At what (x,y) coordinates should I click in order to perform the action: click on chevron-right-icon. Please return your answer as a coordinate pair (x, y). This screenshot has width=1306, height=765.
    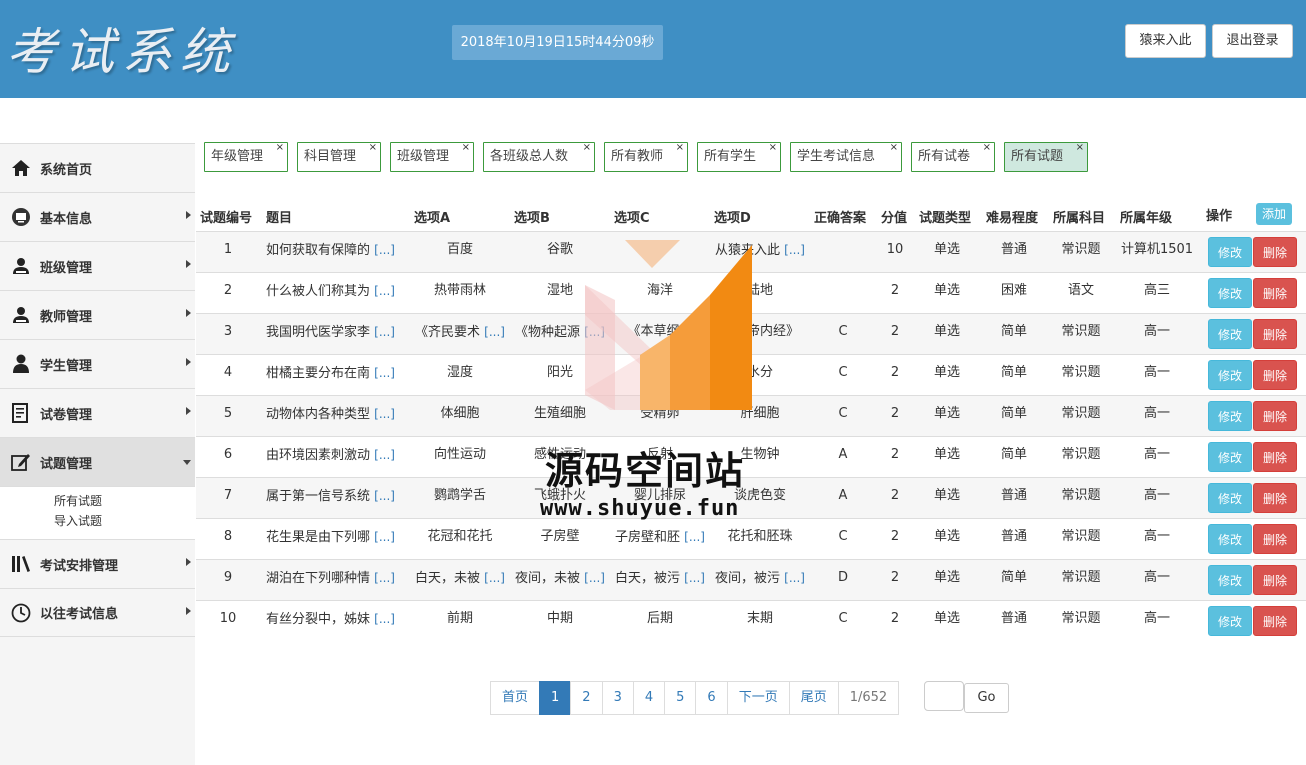
    Looking at the image, I should click on (188, 411).